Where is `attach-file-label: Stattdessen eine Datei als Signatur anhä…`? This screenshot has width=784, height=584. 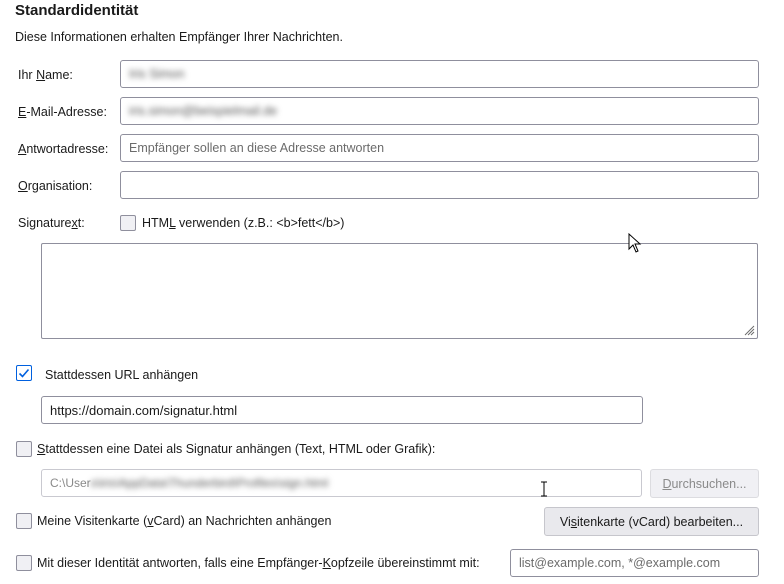
attach-file-label: Stattdessen eine Datei als Signatur anhä… is located at coordinates (236, 449).